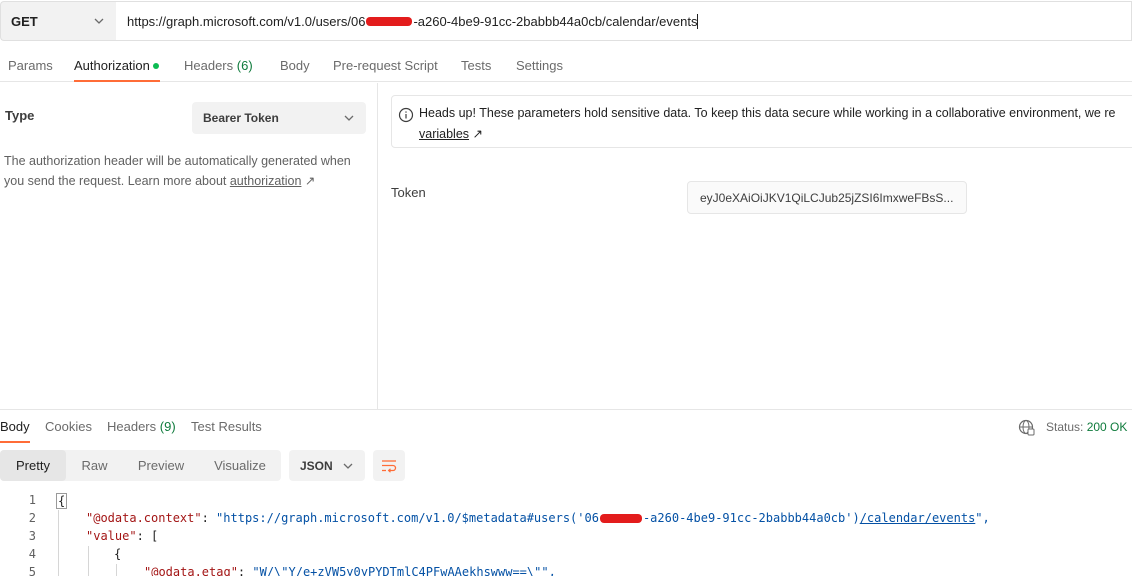 The width and height of the screenshot is (1132, 576). What do you see at coordinates (15, 442) in the screenshot?
I see `response-active-indicator` at bounding box center [15, 442].